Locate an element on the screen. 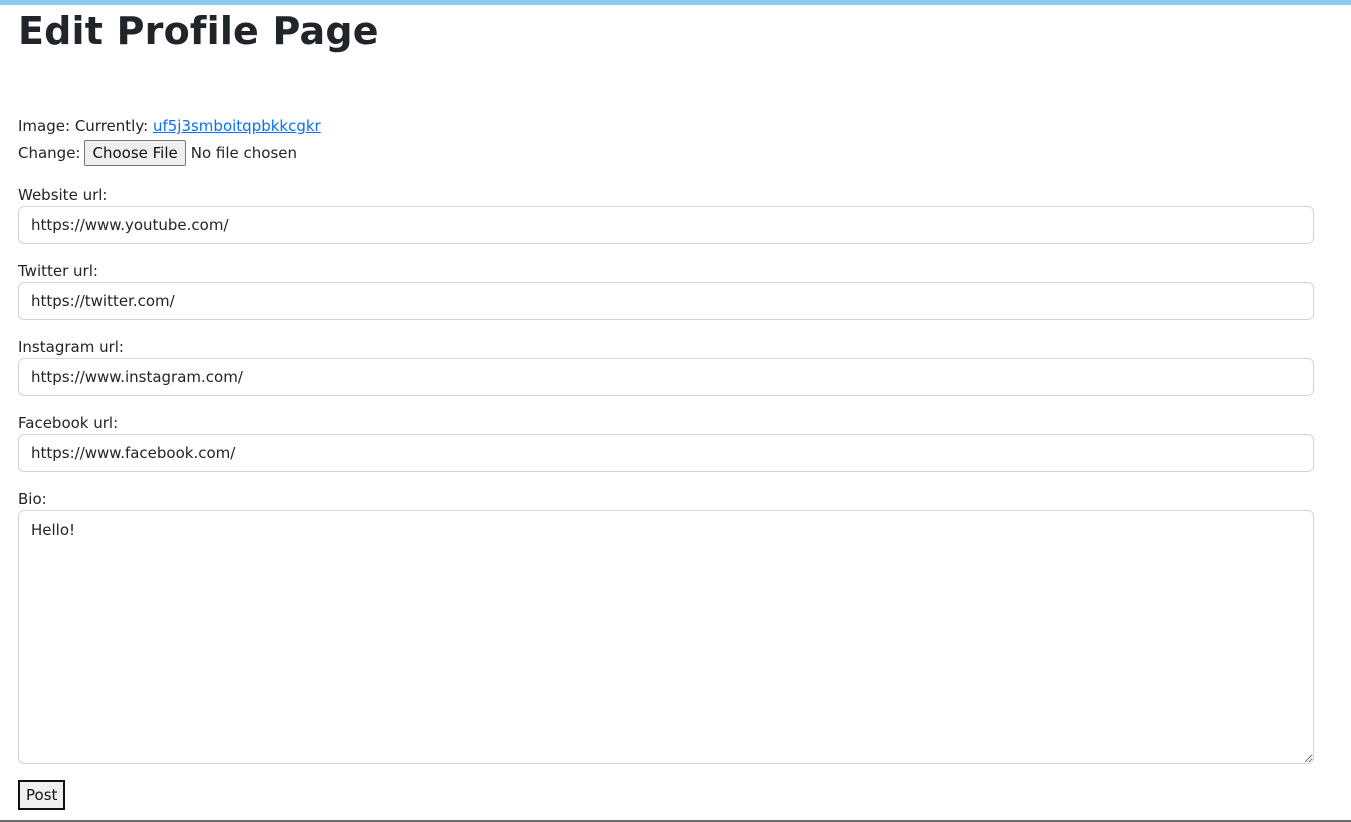 This screenshot has width=1351, height=822. image-change-row: Change: Choose File No file chosen is located at coordinates (666, 153).